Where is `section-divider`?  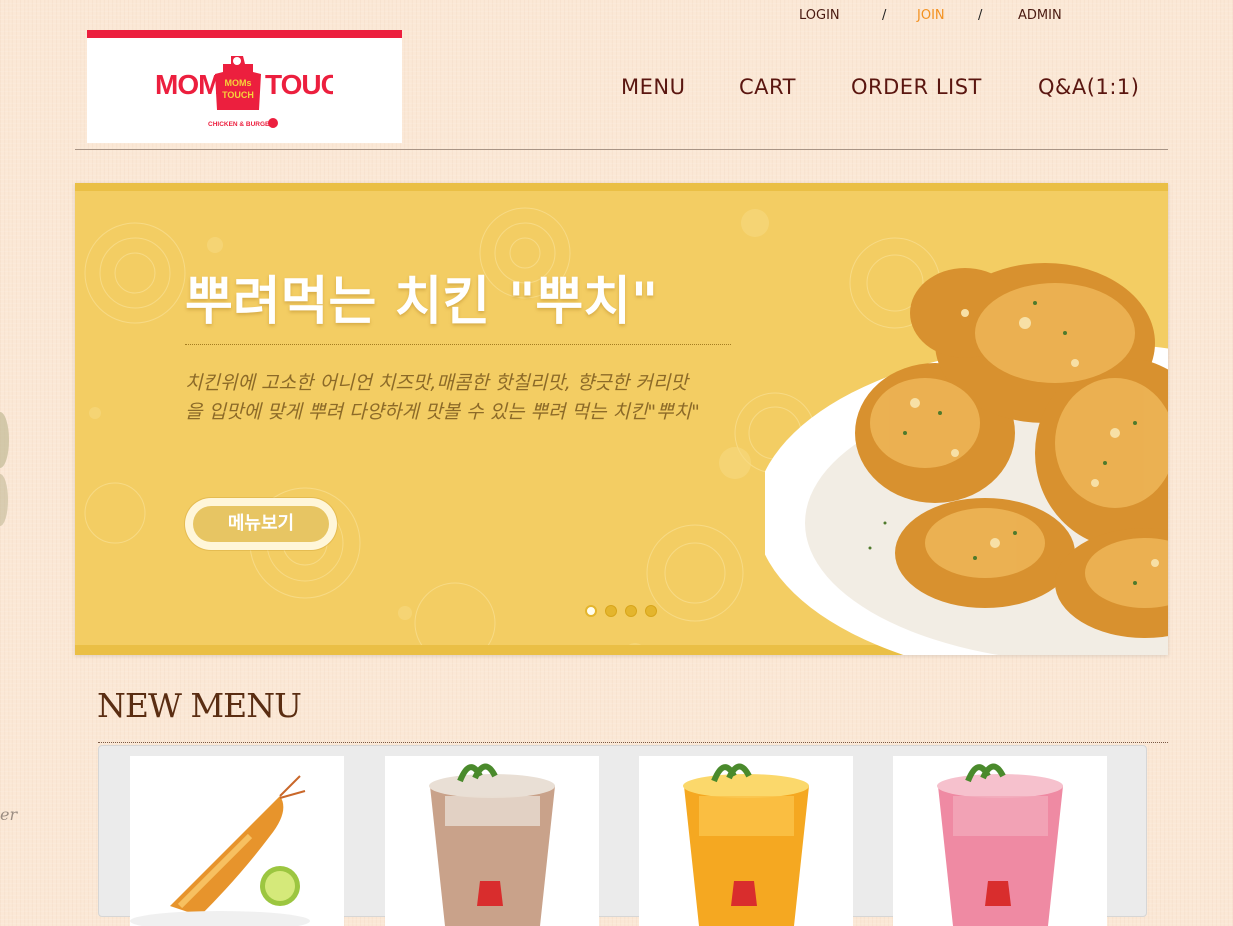
section-divider is located at coordinates (633, 742).